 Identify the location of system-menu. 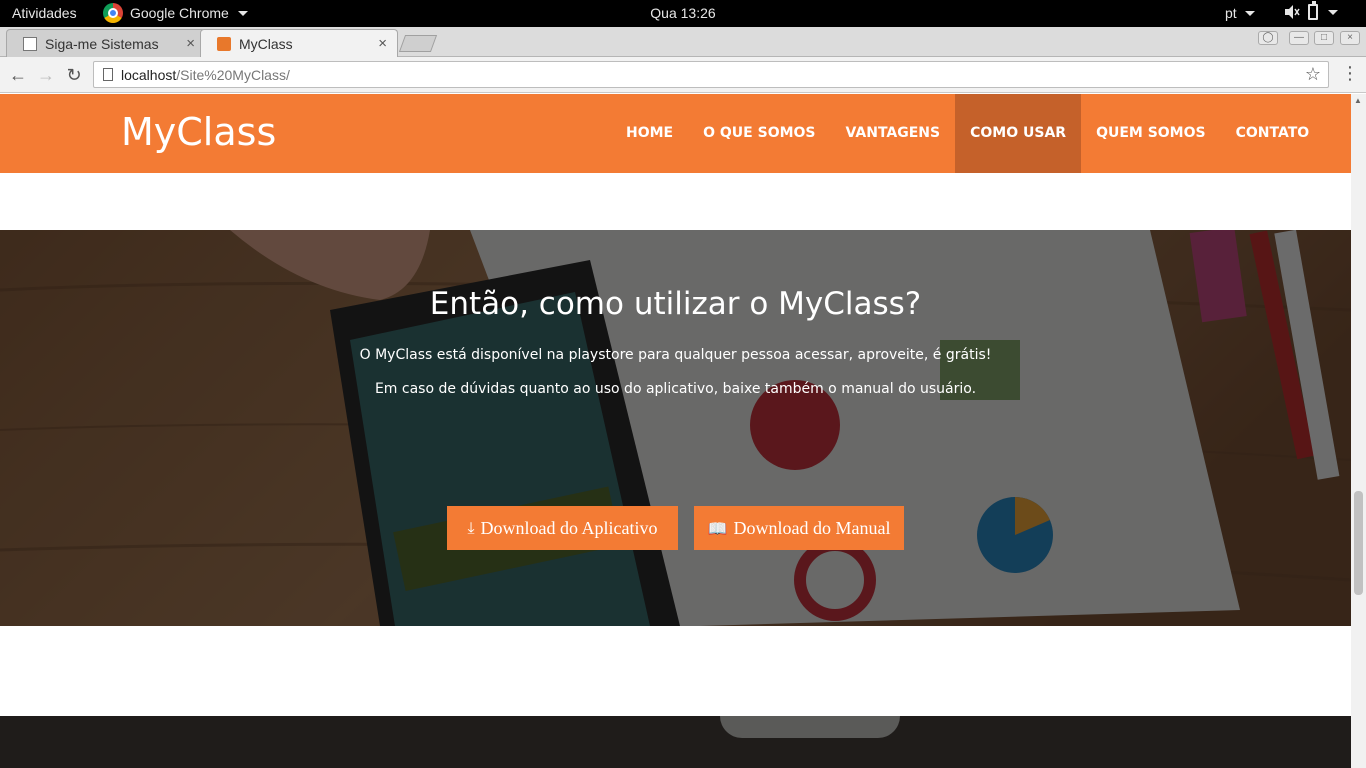
(1311, 10).